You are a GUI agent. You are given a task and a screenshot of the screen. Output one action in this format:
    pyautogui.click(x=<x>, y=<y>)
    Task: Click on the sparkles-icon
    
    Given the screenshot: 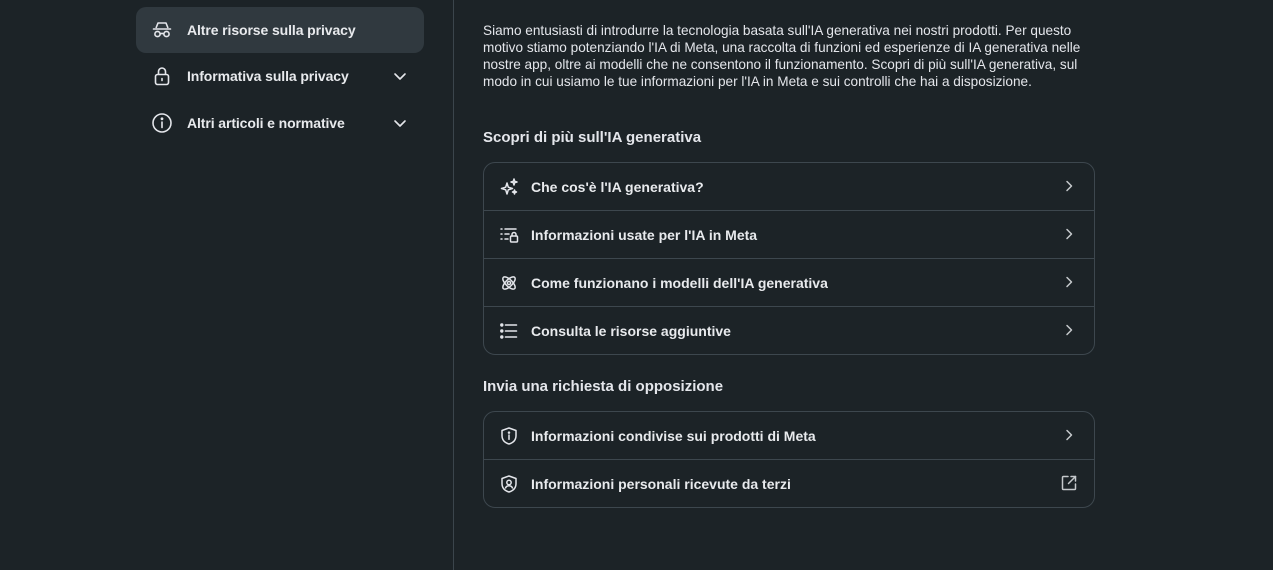 What is the action you would take?
    pyautogui.click(x=509, y=187)
    